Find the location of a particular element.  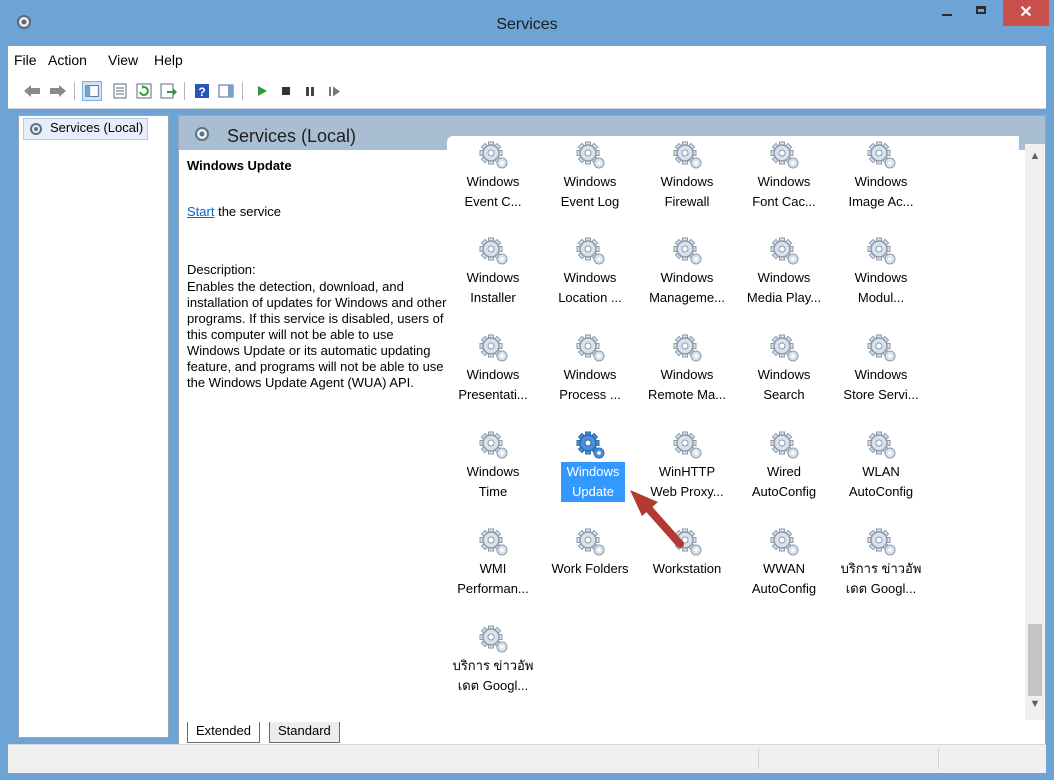

properties-icon is located at coordinates (120, 91).